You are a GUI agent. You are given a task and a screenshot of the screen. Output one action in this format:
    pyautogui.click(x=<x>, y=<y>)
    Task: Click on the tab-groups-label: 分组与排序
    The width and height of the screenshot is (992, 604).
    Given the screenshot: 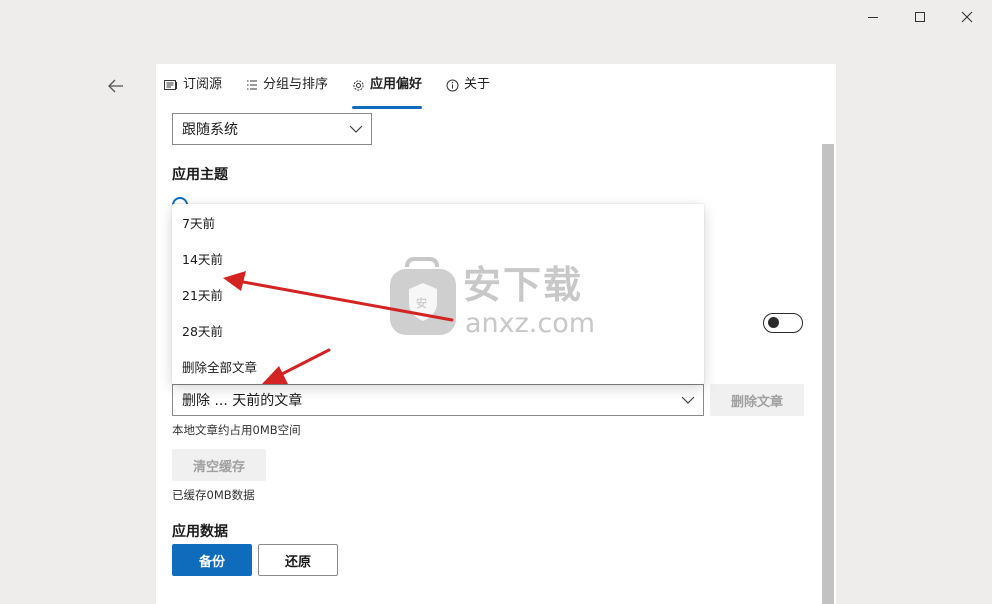 What is the action you would take?
    pyautogui.click(x=296, y=84)
    